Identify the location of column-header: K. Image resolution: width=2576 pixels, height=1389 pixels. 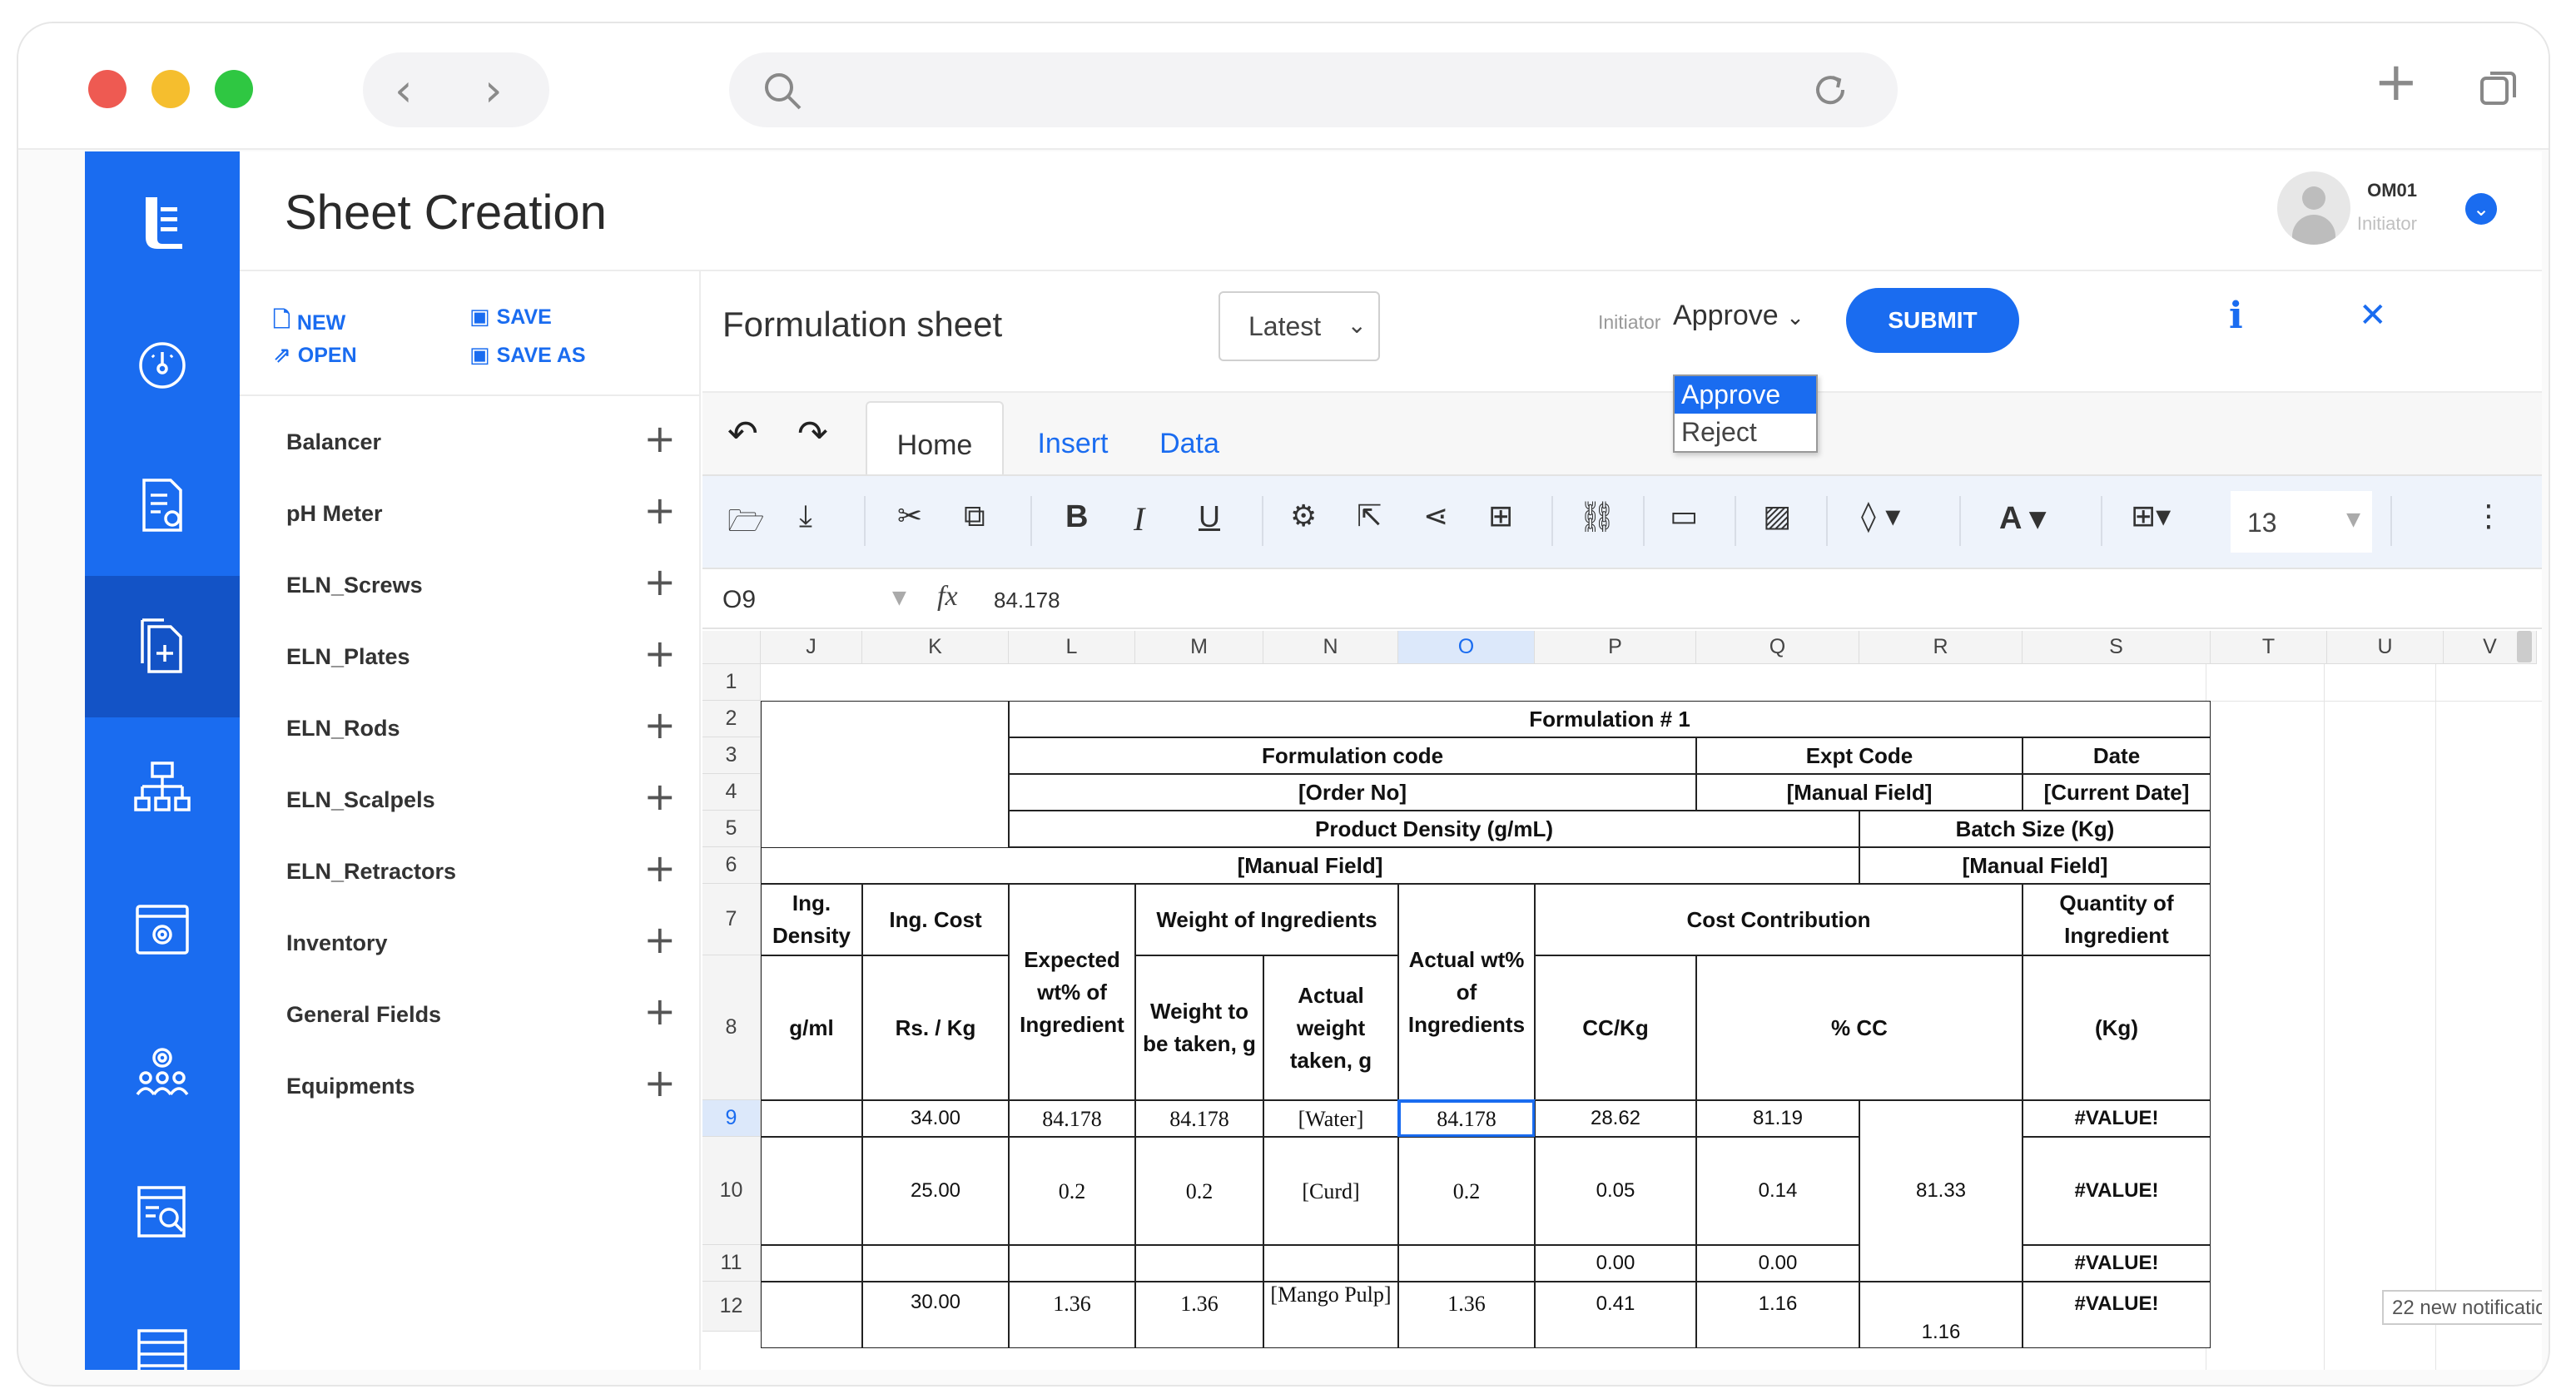
(935, 647).